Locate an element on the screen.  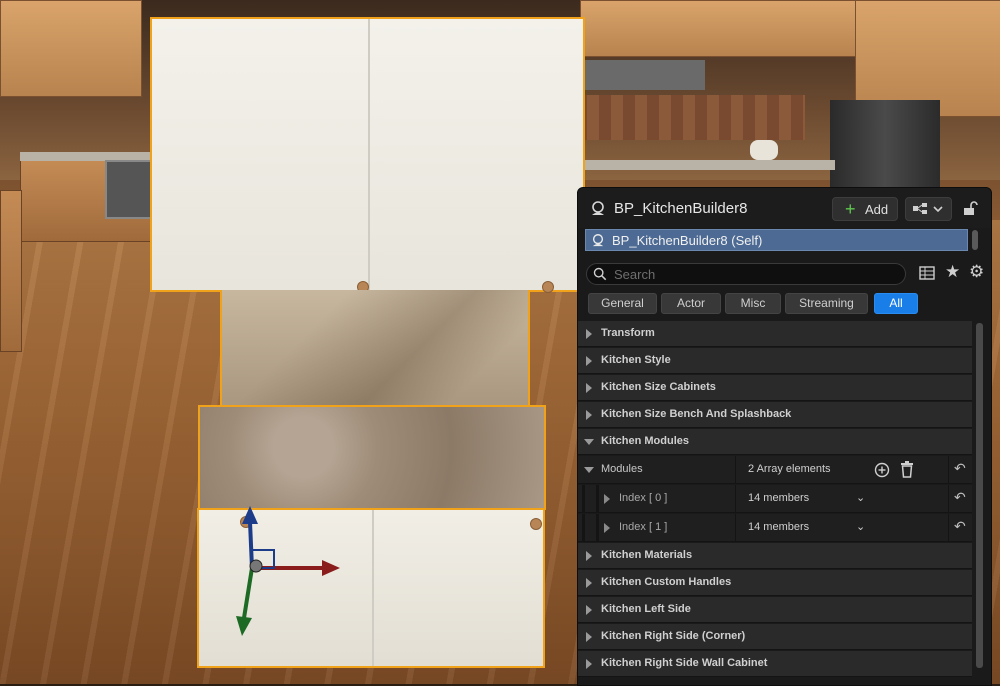
upper-cabinet-door-divider is located at coordinates (369, 154).